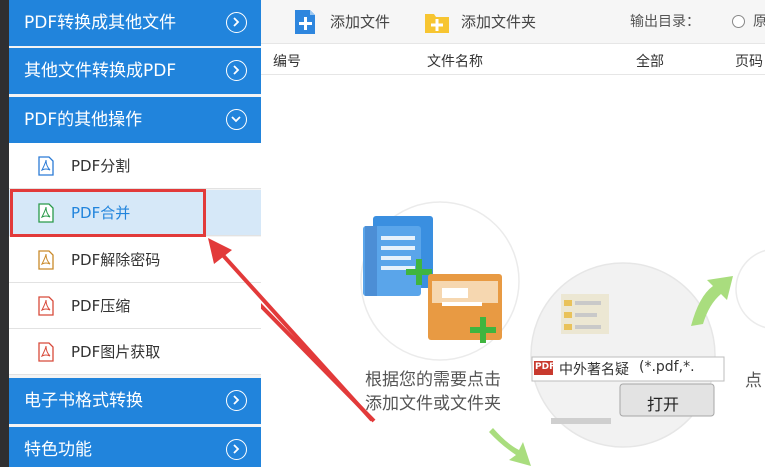  Describe the element at coordinates (667, 367) in the screenshot. I see `dialog-filter: (*.pdf,*.` at that location.